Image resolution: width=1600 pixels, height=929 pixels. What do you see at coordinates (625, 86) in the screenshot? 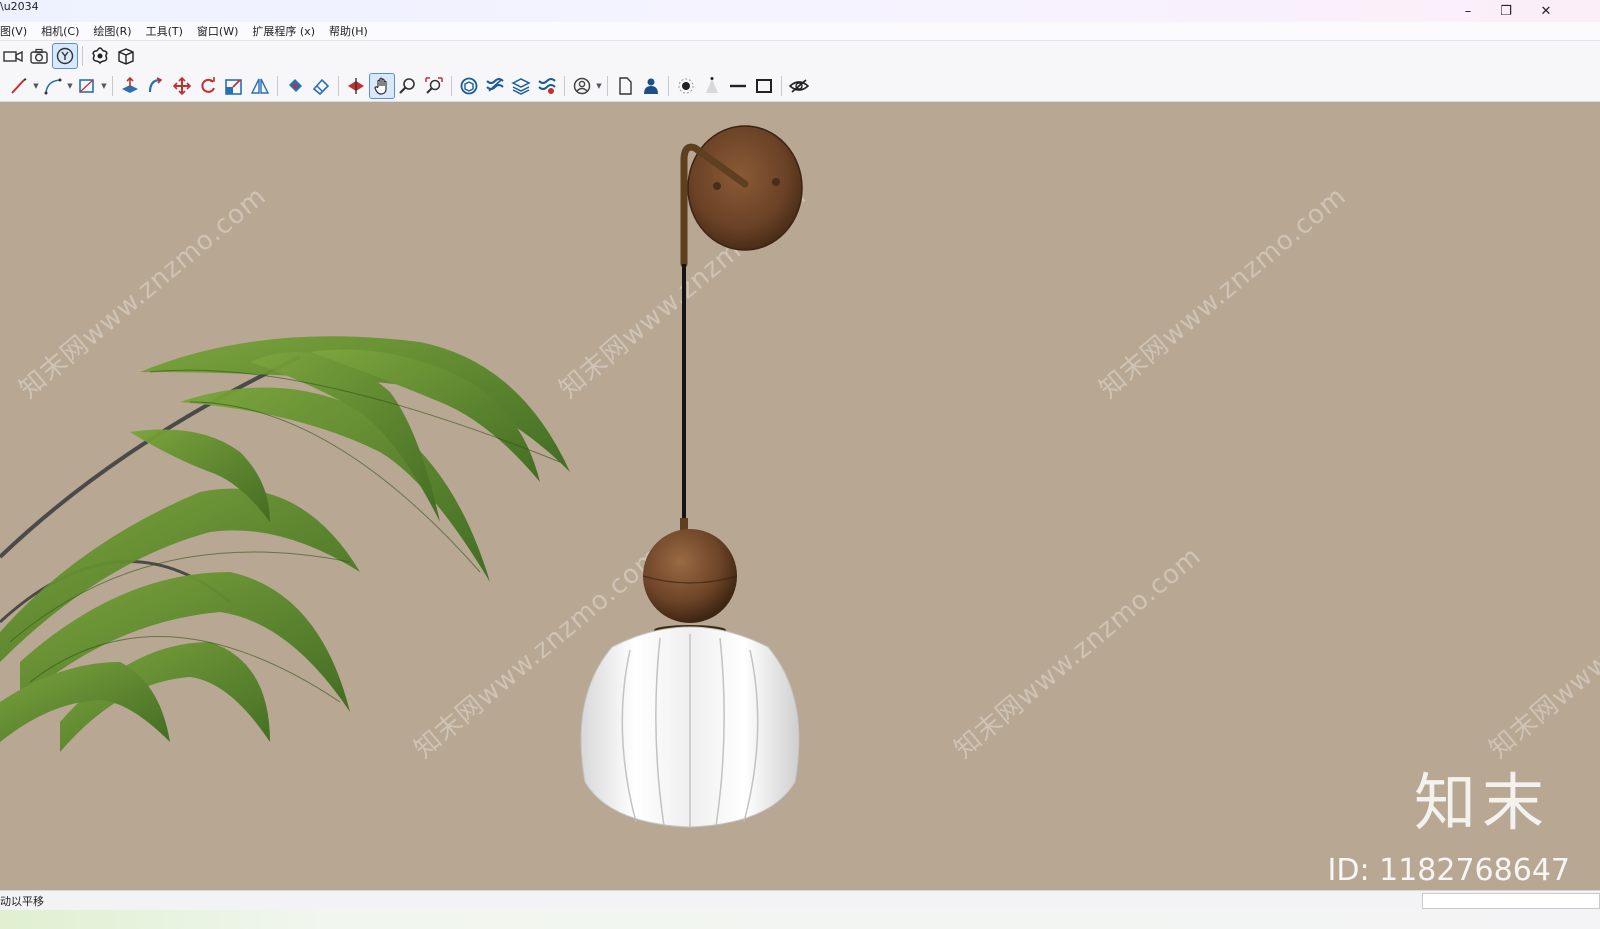
I see `page-icon` at bounding box center [625, 86].